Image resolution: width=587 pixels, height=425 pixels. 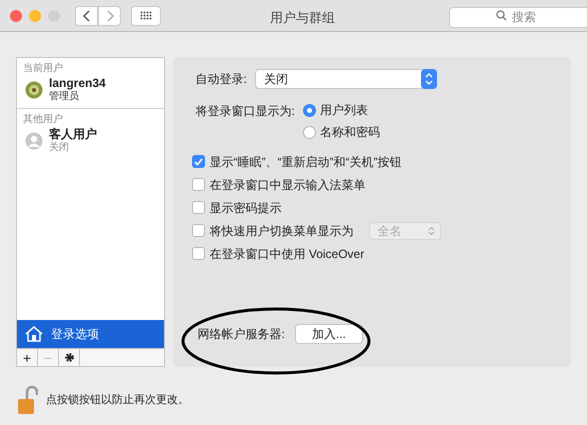 I want to click on radio-label: 名称和密码, so click(x=350, y=132).